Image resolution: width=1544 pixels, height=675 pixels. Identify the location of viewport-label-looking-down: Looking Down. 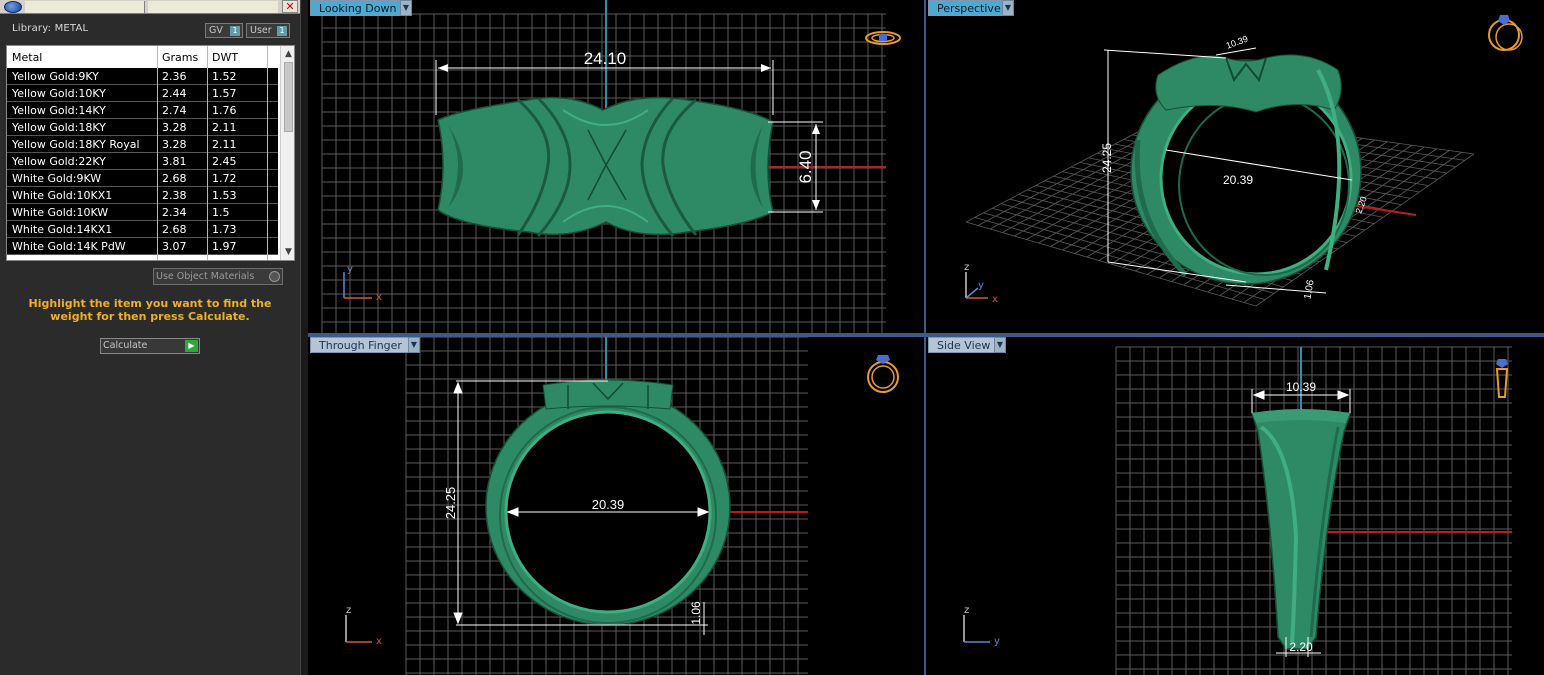
(358, 8).